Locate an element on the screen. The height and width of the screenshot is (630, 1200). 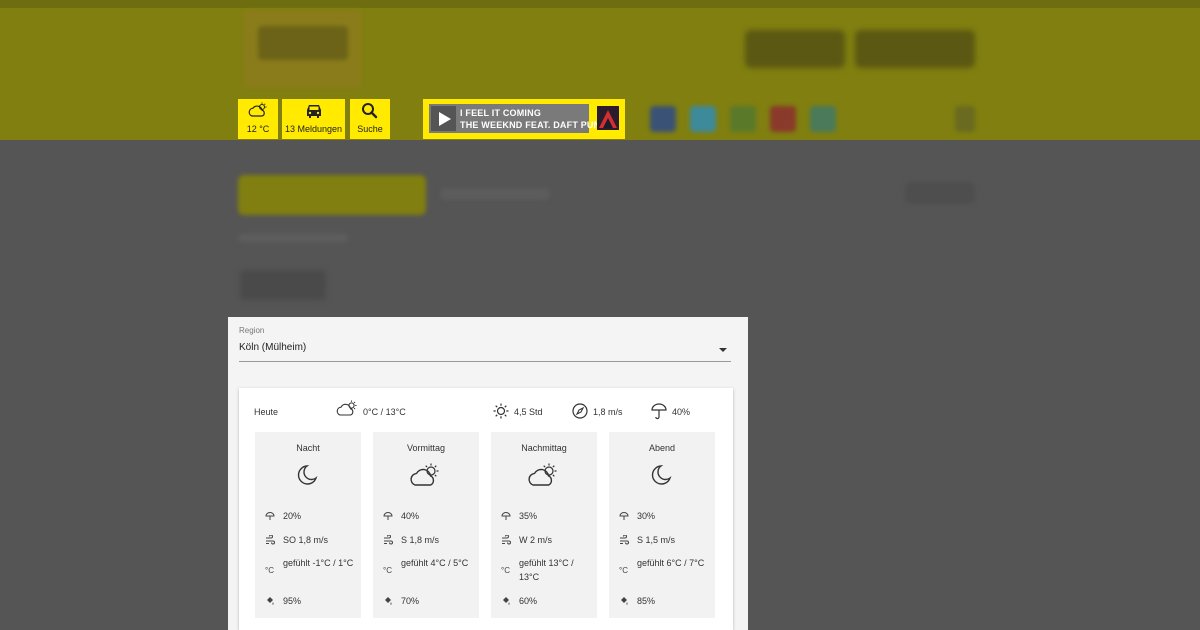
social-whatsapp-icon is located at coordinates (743, 119).